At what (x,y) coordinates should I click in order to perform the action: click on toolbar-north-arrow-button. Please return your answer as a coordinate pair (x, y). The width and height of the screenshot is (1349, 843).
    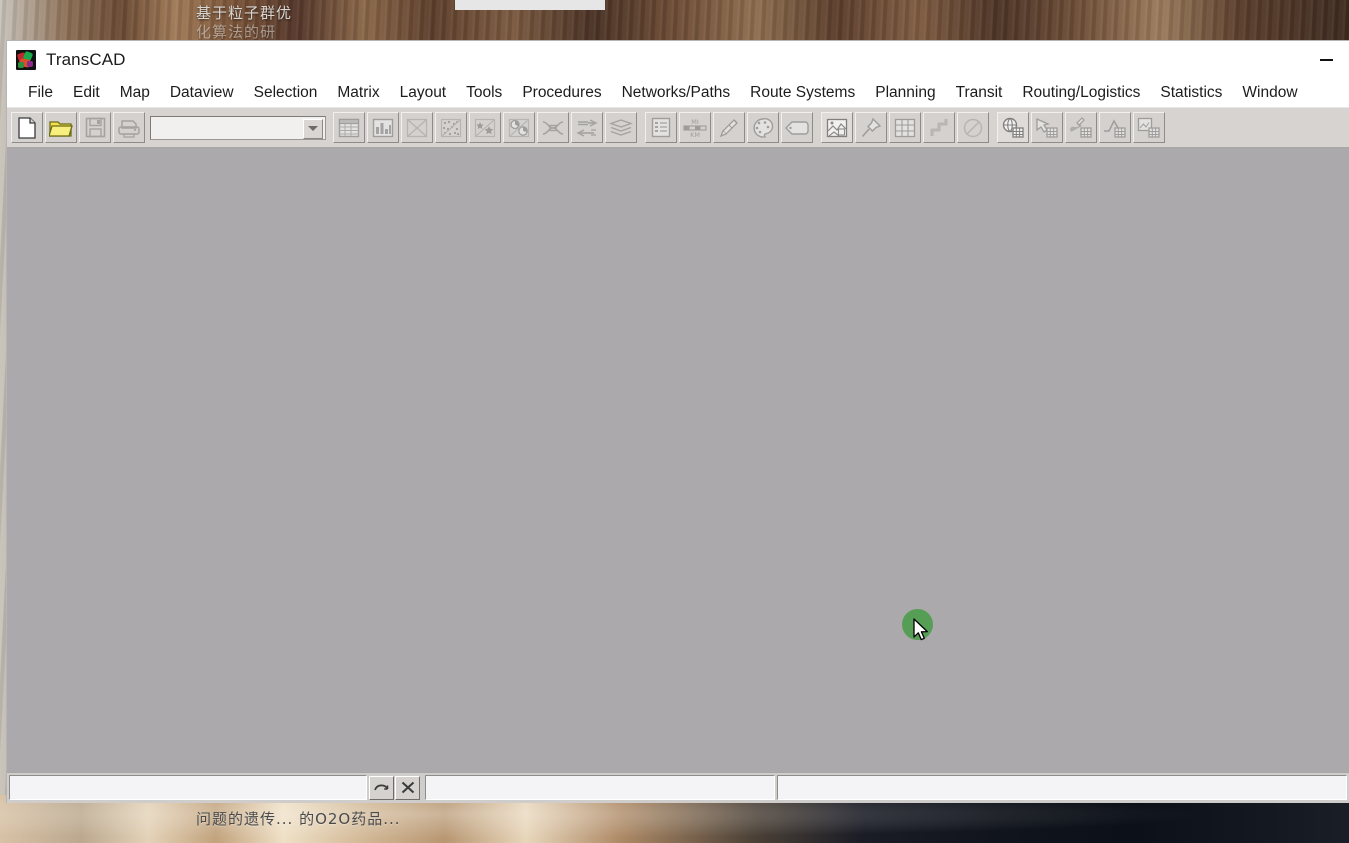
    Looking at the image, I should click on (729, 127).